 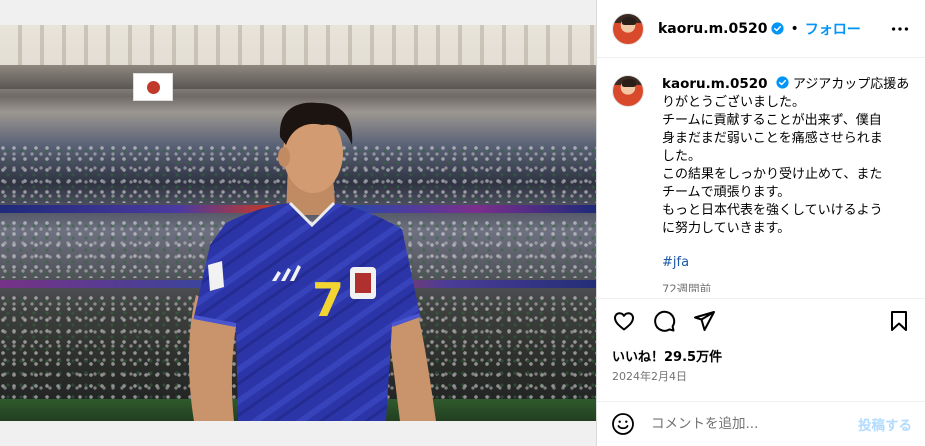 I want to click on caption-line: した。, so click(x=682, y=156).